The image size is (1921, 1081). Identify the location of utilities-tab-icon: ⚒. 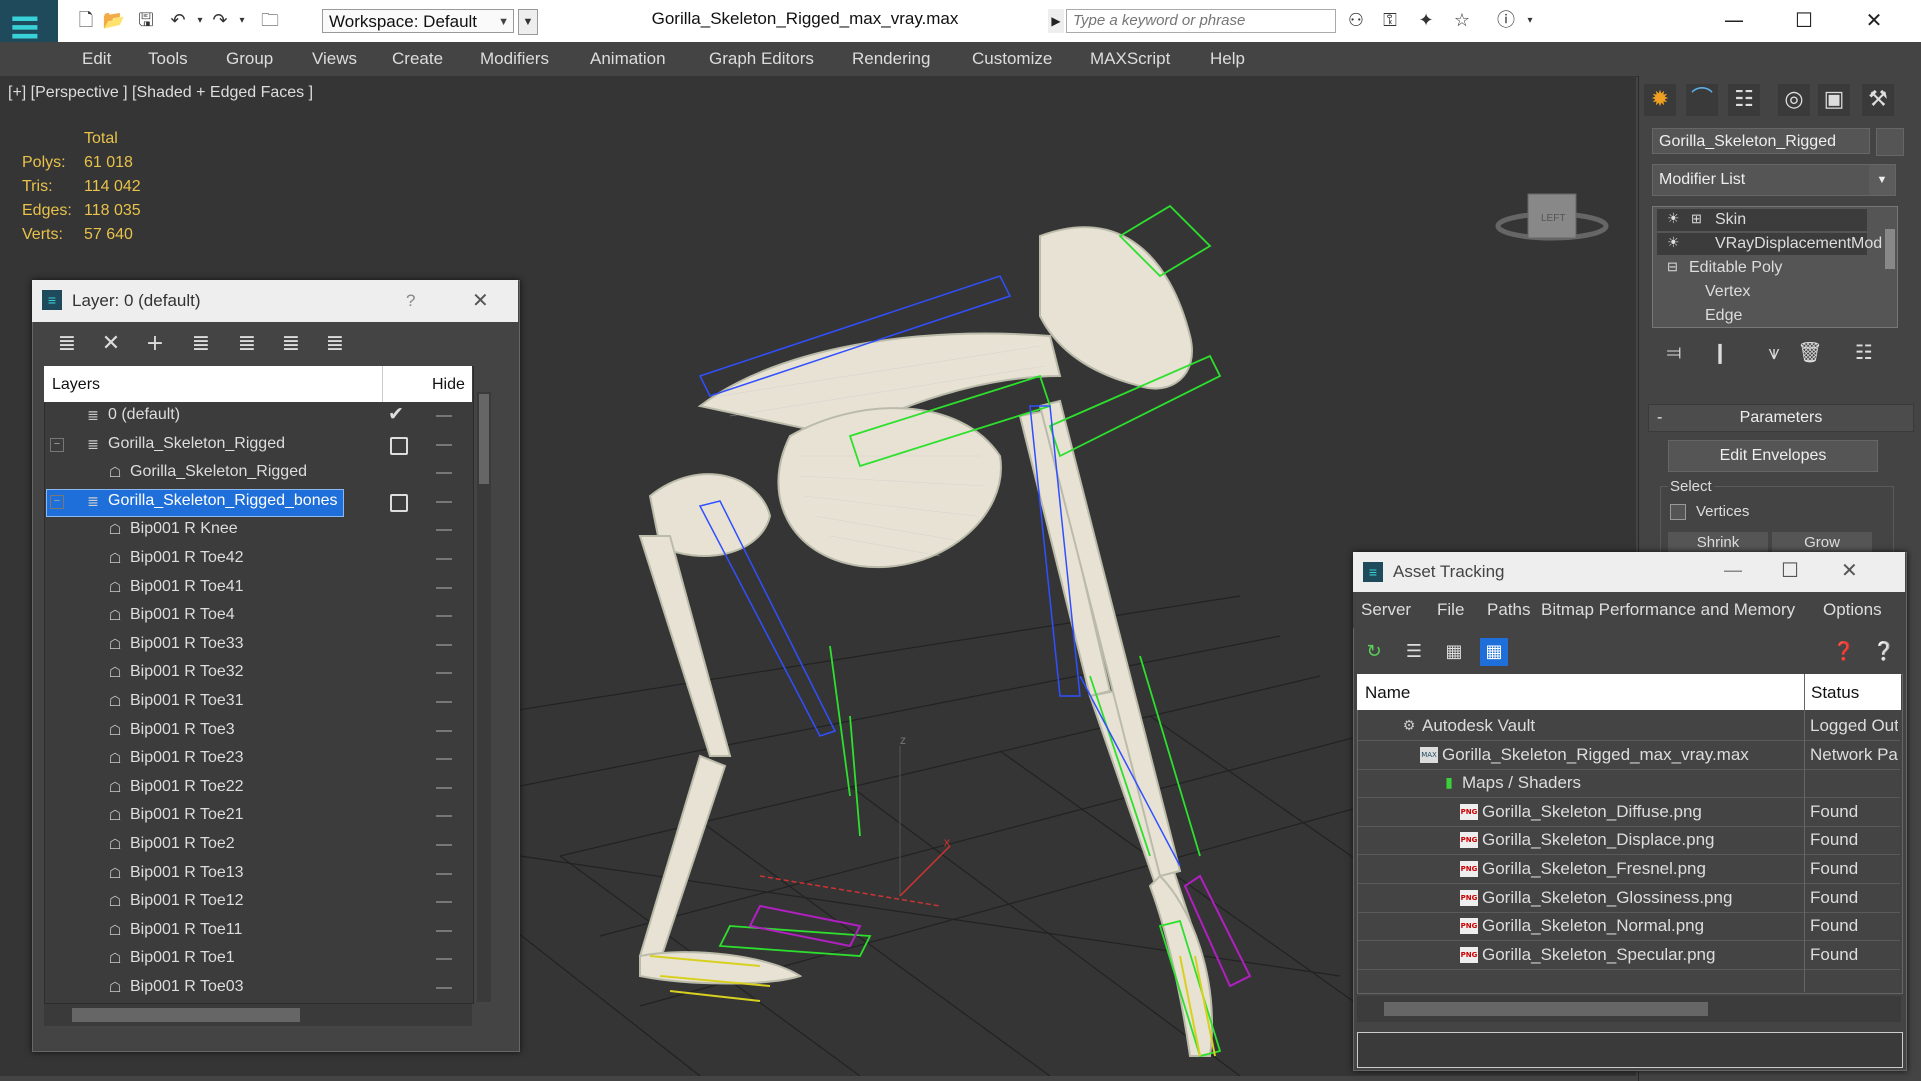
(1878, 100).